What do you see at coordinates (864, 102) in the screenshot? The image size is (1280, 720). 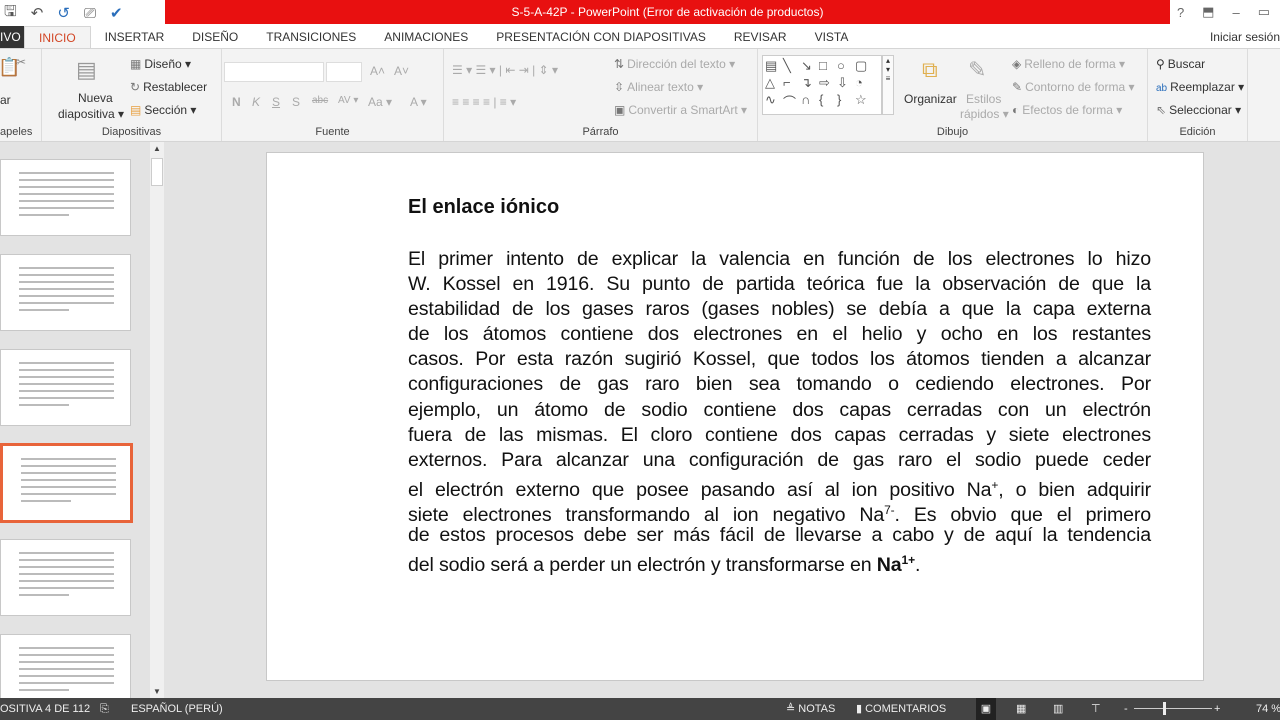 I see `shape-option: ☆` at bounding box center [864, 102].